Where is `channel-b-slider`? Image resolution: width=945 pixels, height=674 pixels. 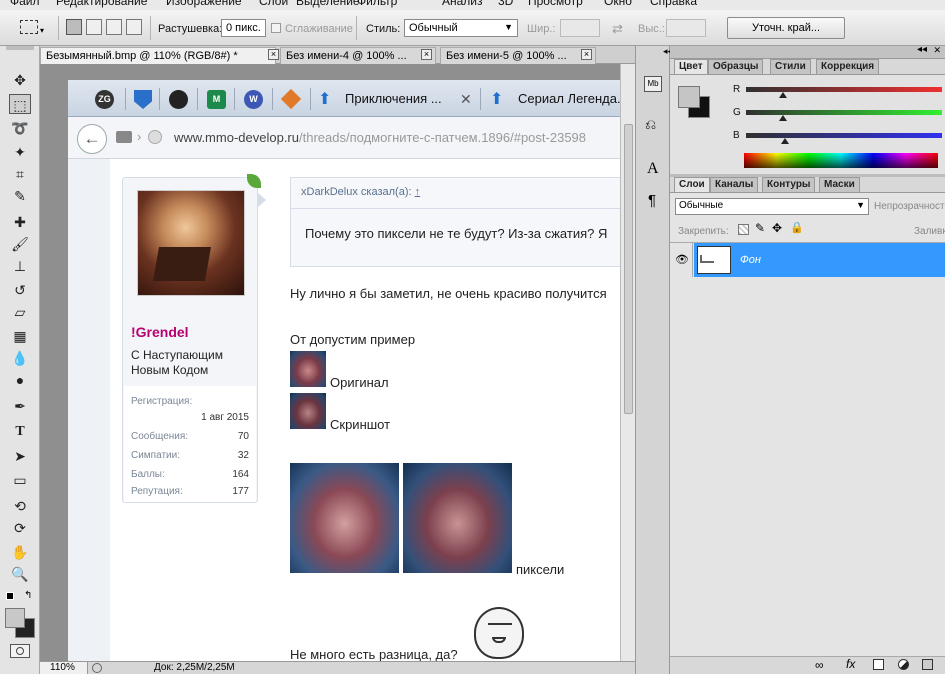 channel-b-slider is located at coordinates (844, 135).